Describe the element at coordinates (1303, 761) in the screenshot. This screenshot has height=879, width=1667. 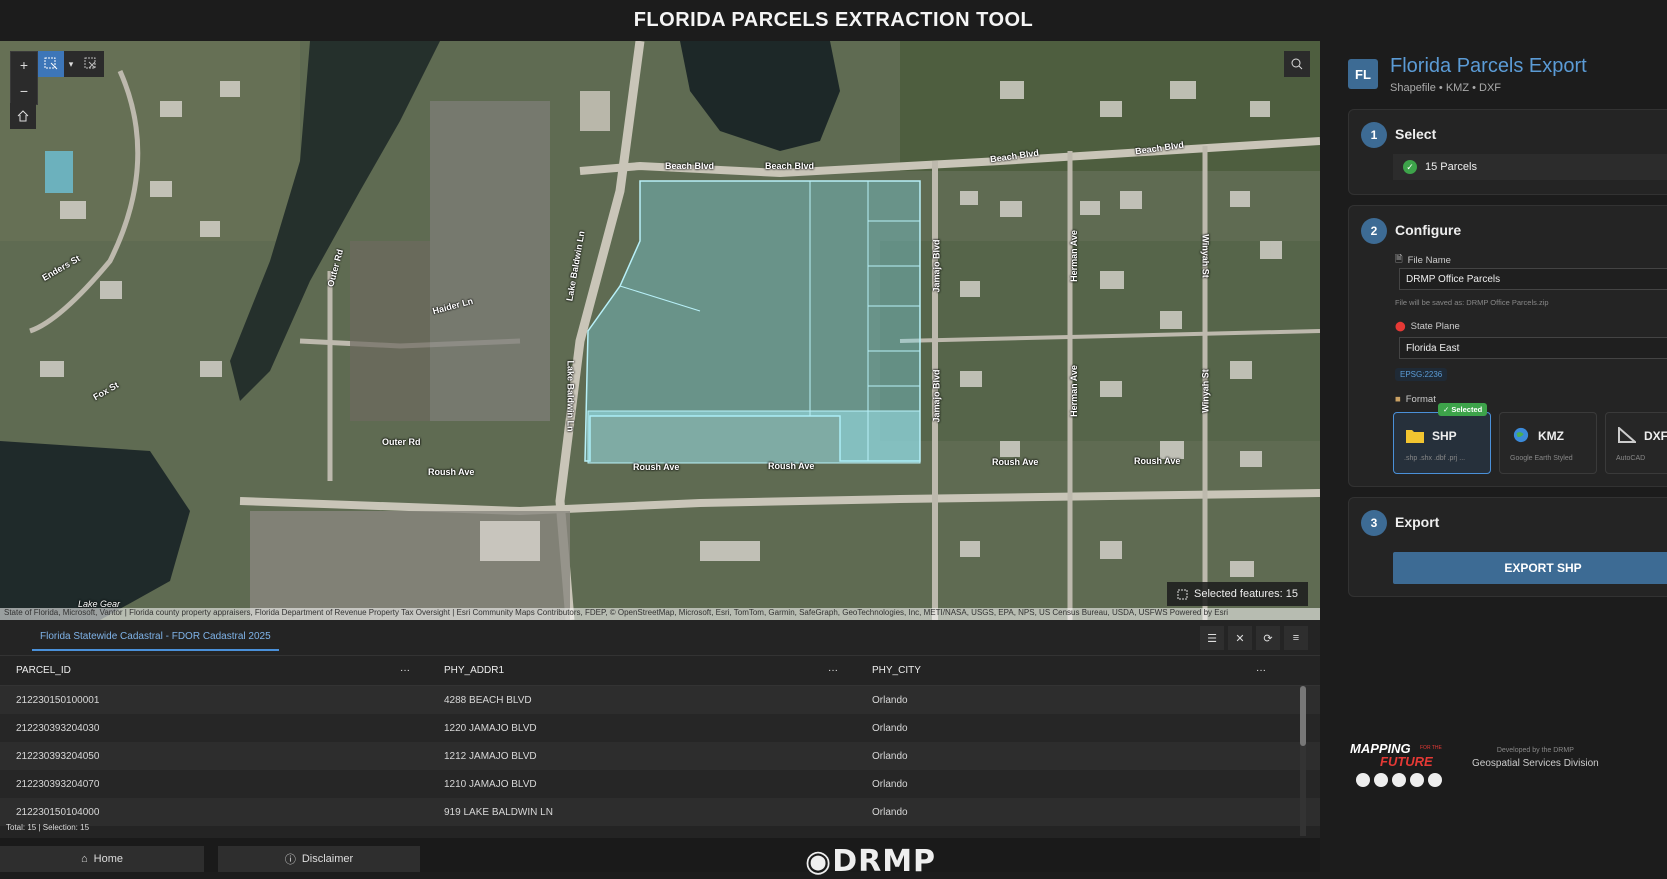
I see `table-scrollbar` at that location.